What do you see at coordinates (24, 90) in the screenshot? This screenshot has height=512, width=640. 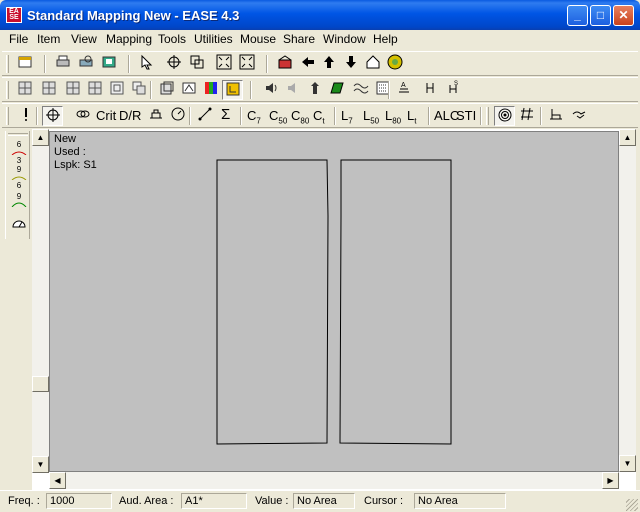 I see `tile-grid-icon` at bounding box center [24, 90].